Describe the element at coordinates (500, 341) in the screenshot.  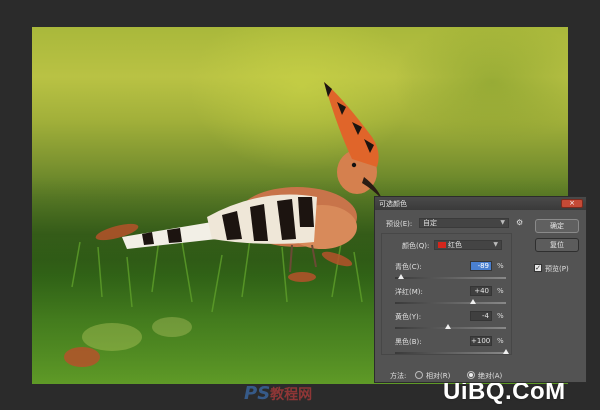
I see `black-unit: %` at that location.